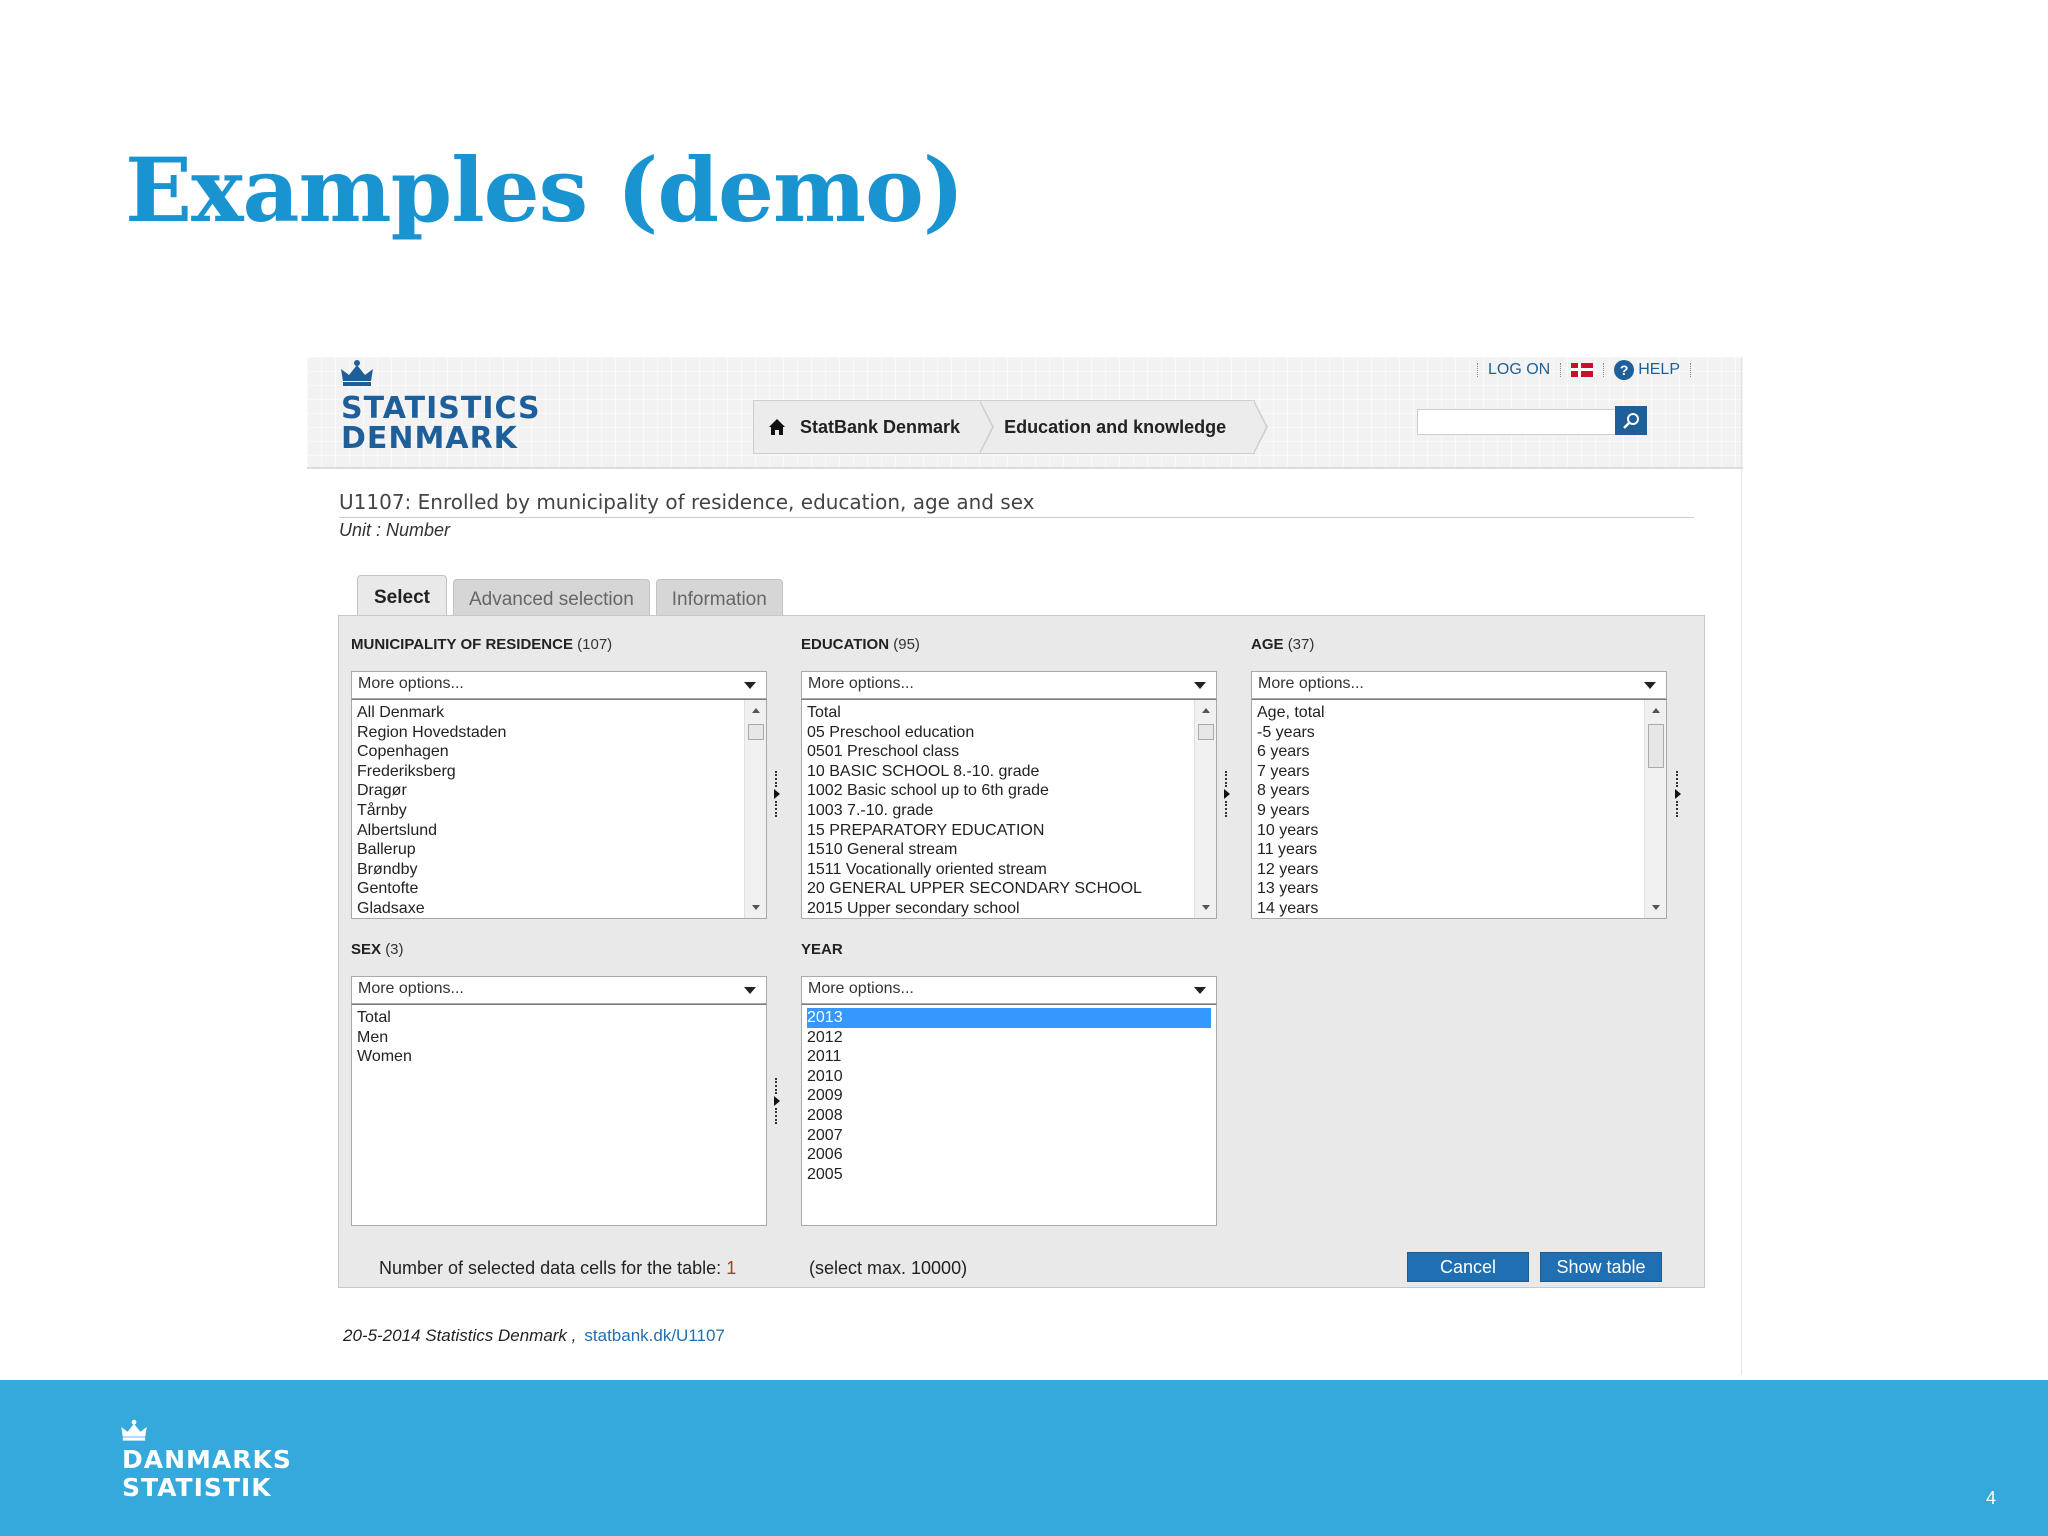  What do you see at coordinates (1009, 850) in the screenshot?
I see `list-item: 1510 General stream` at bounding box center [1009, 850].